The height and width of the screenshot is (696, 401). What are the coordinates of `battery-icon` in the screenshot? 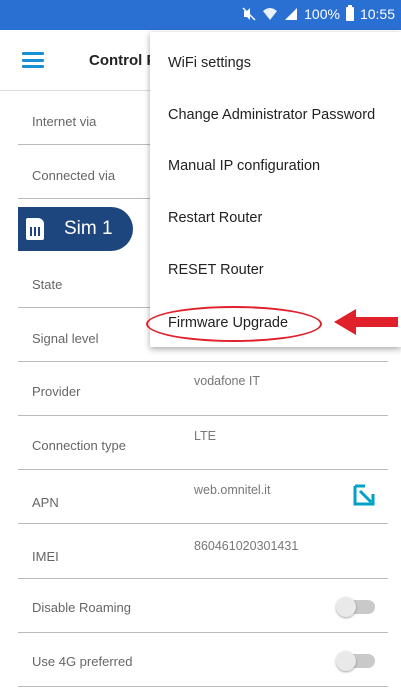 It's located at (349, 13).